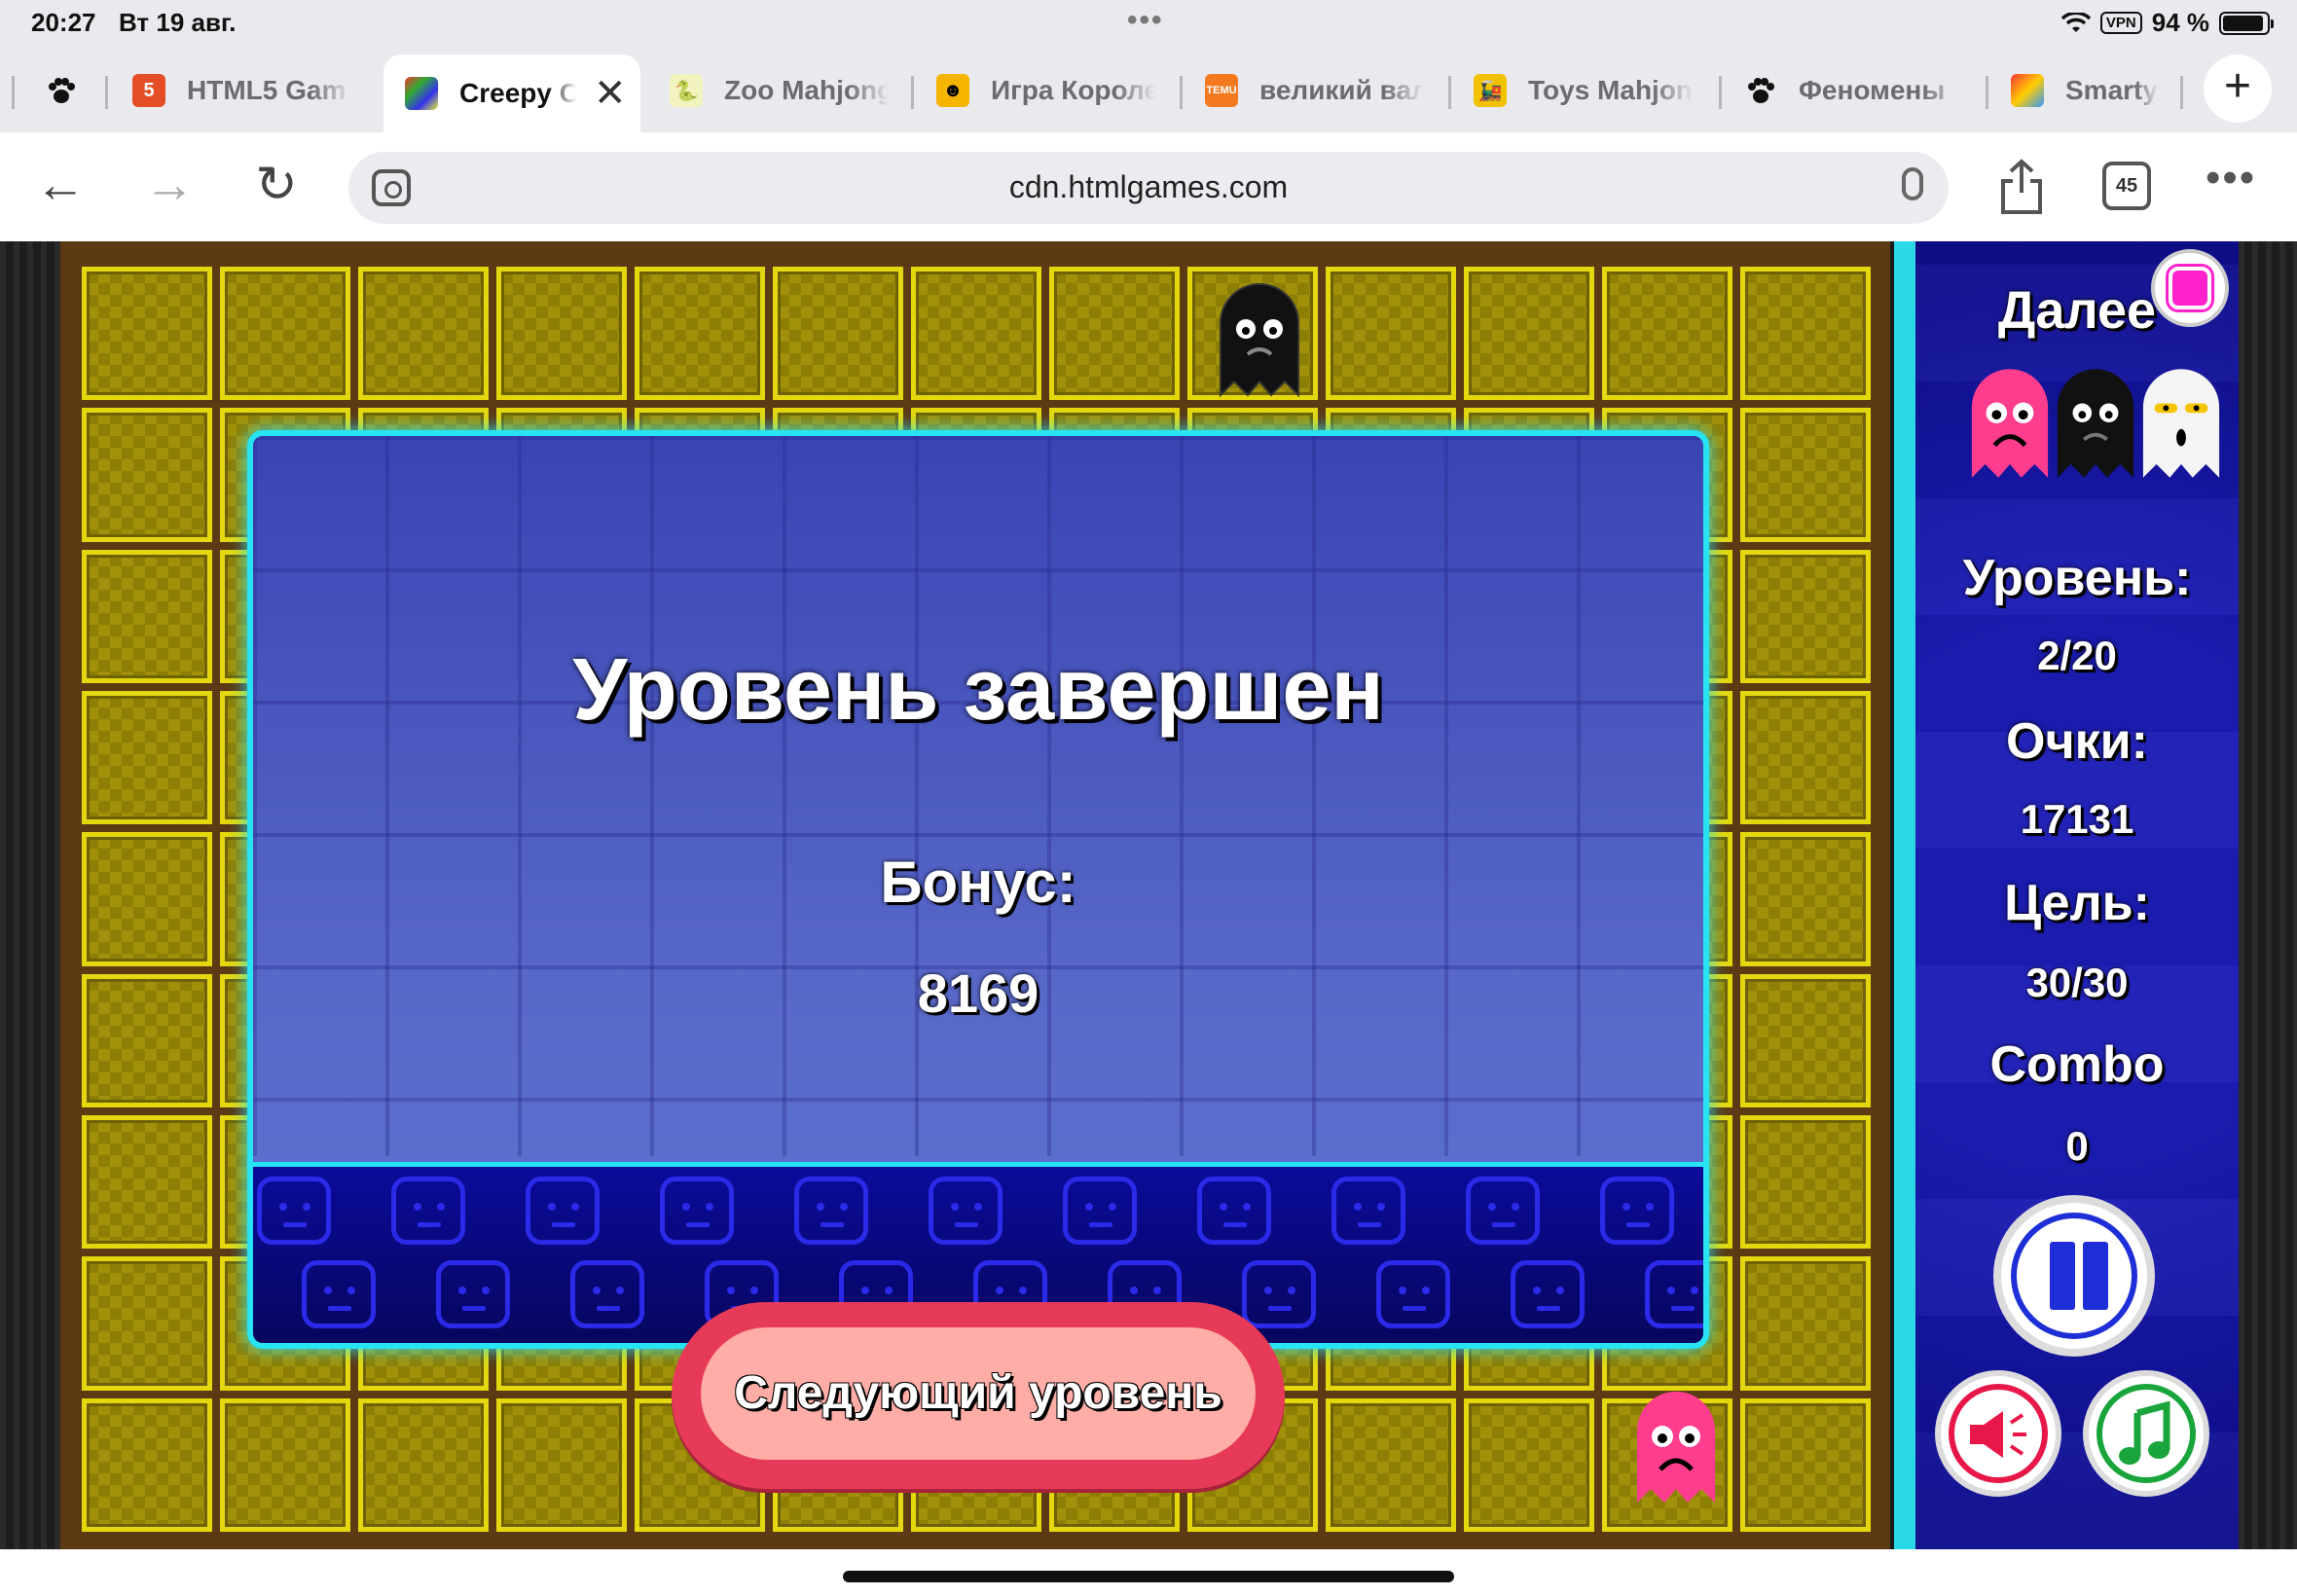 This screenshot has width=2297, height=1596. What do you see at coordinates (2077, 578) in the screenshot?
I see `level-label: Уровень:` at bounding box center [2077, 578].